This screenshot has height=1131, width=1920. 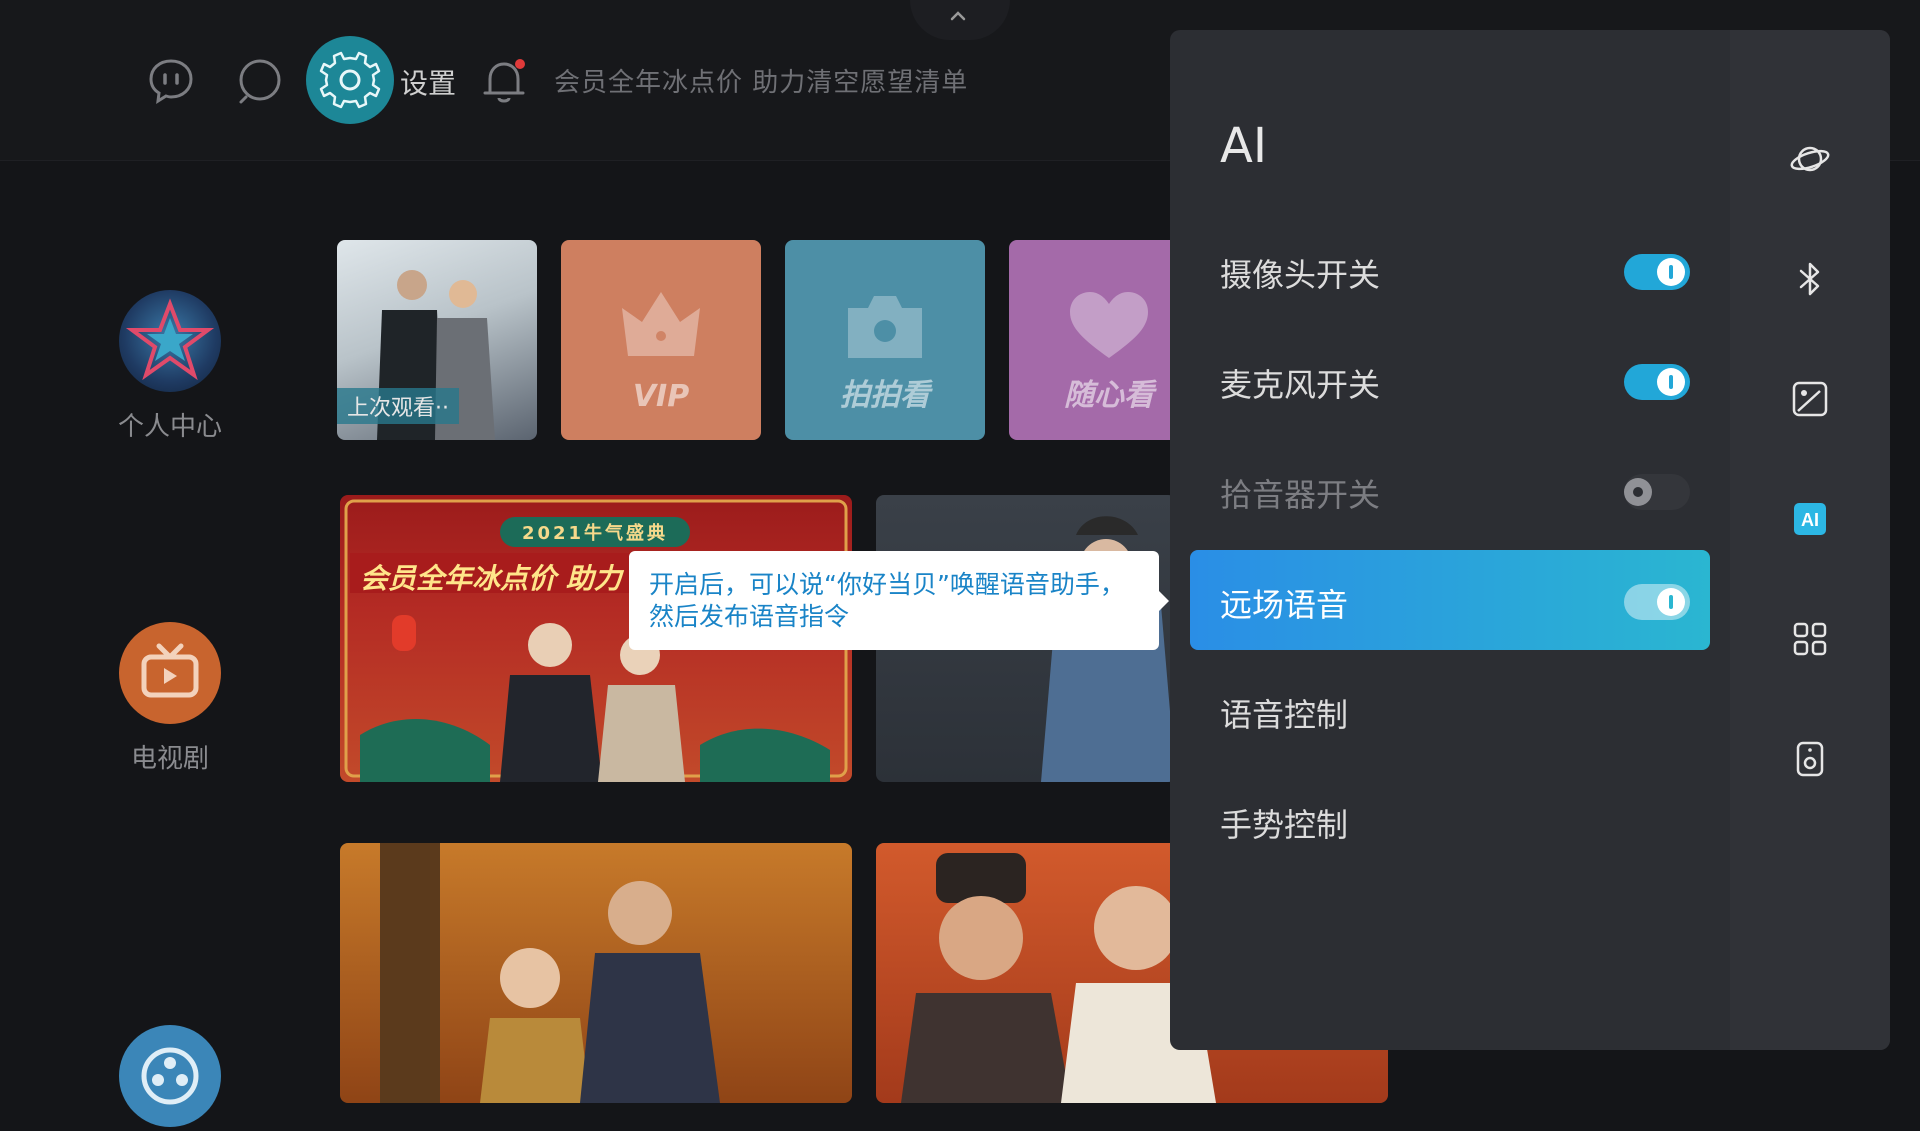 What do you see at coordinates (885, 395) in the screenshot?
I see `card-label: 拍拍看` at bounding box center [885, 395].